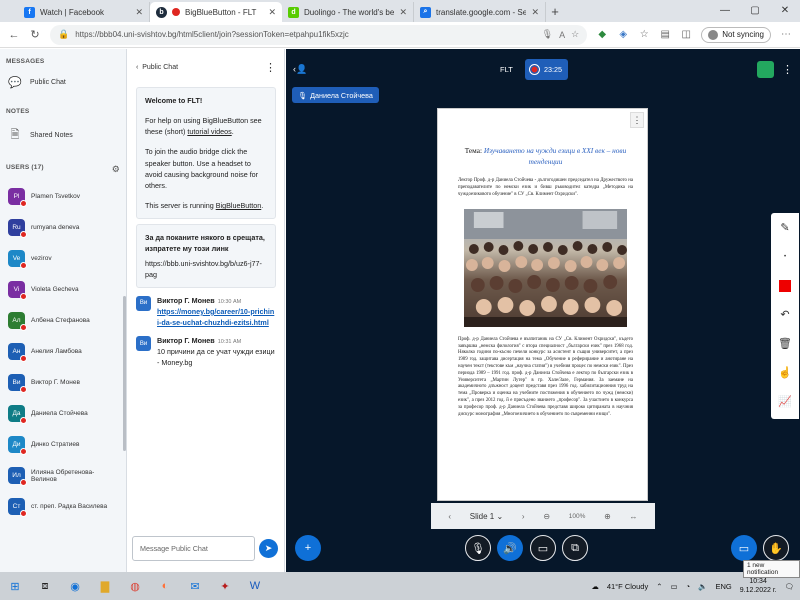 The height and width of the screenshot is (600, 800). Describe the element at coordinates (523, 516) in the screenshot. I see `next-slide-button: ›` at that location.